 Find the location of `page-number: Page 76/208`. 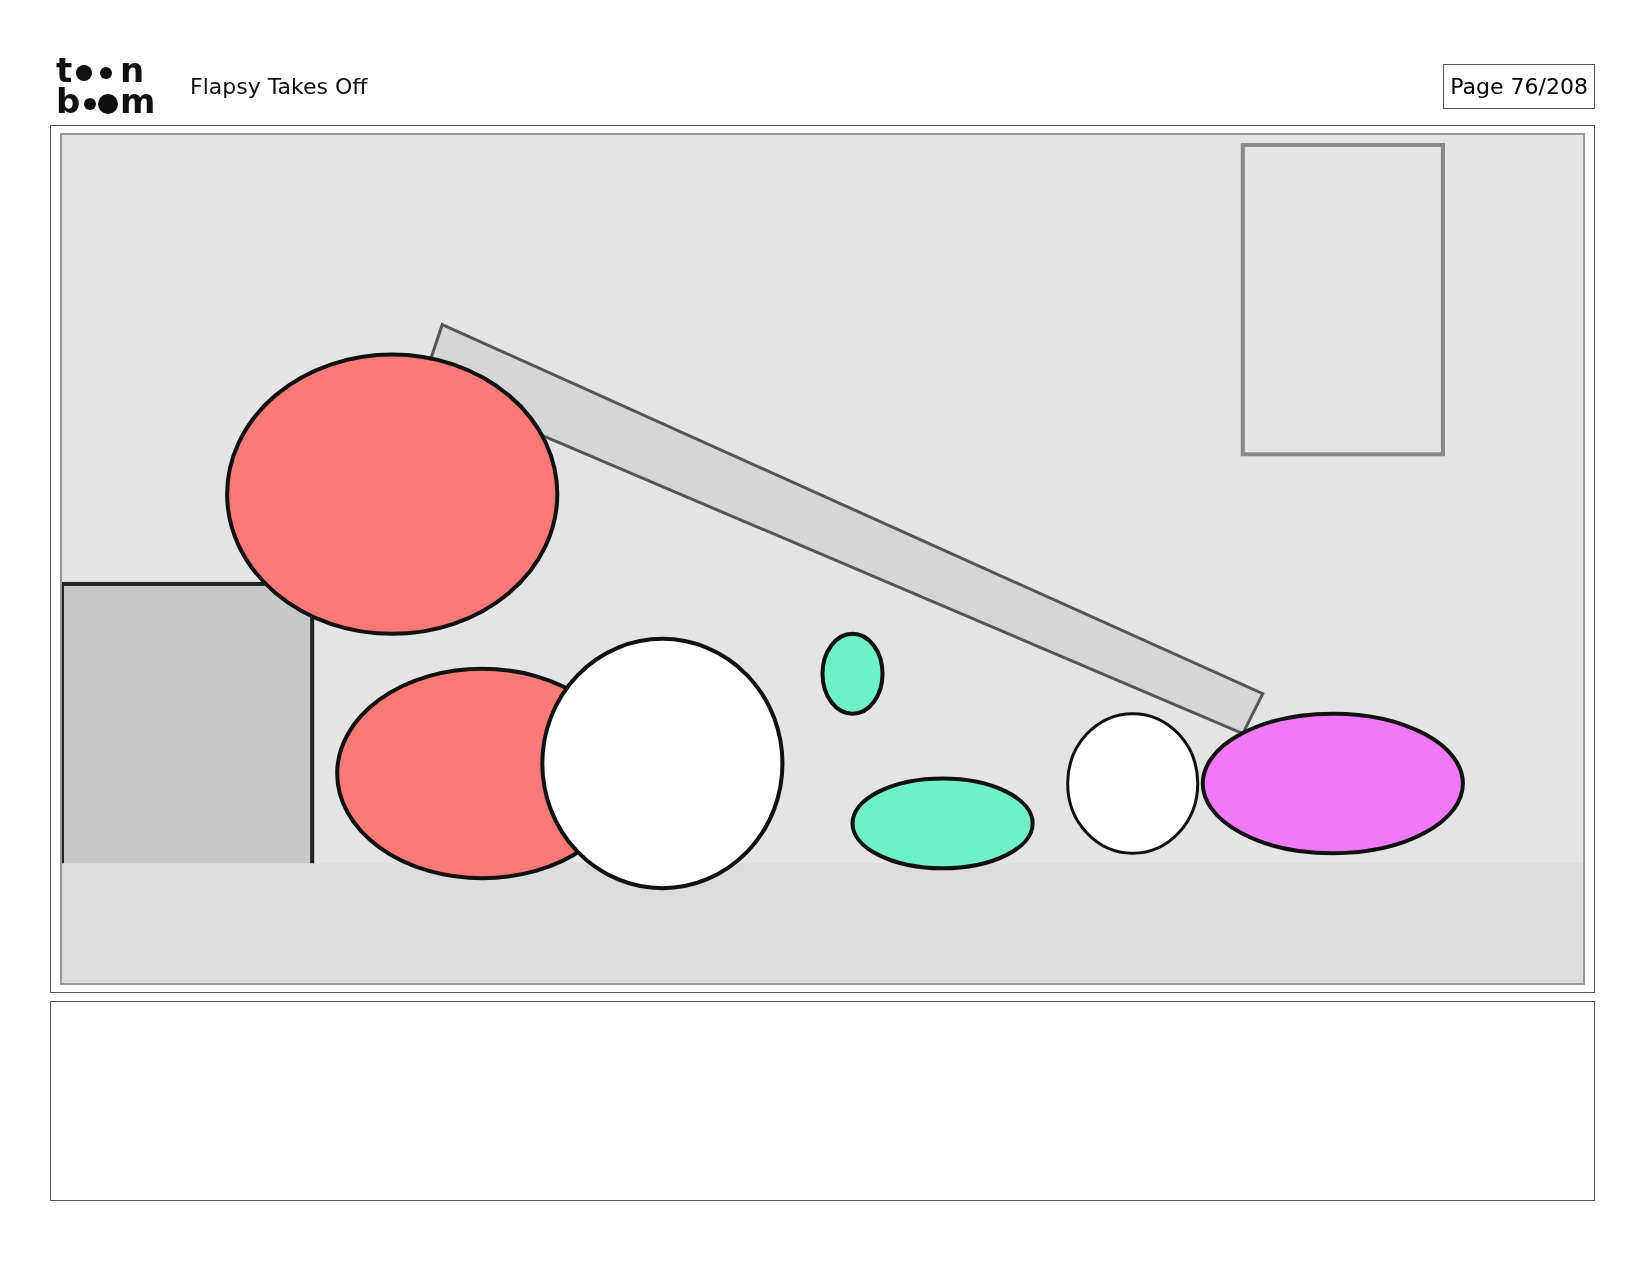

page-number: Page 76/208 is located at coordinates (1519, 86).